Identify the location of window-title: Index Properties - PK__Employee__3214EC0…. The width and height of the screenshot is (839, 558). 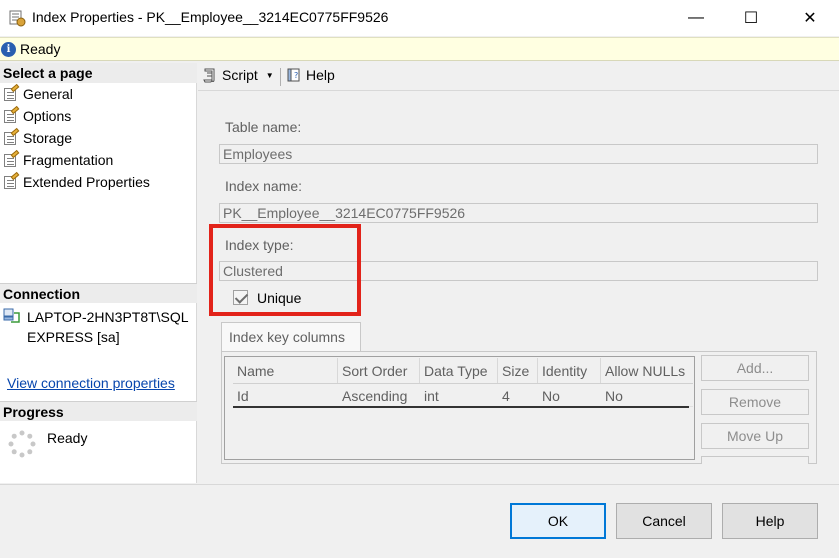
(210, 17).